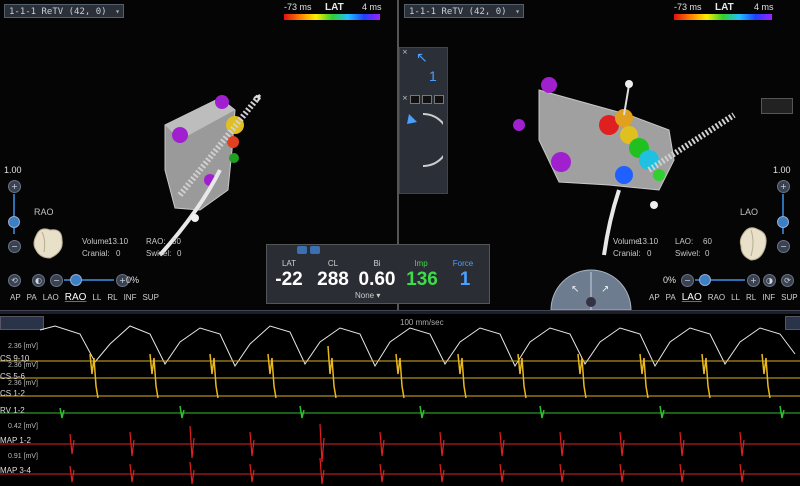 The width and height of the screenshot is (800, 486). What do you see at coordinates (705, 280) in the screenshot?
I see `right-rotation-knob` at bounding box center [705, 280].